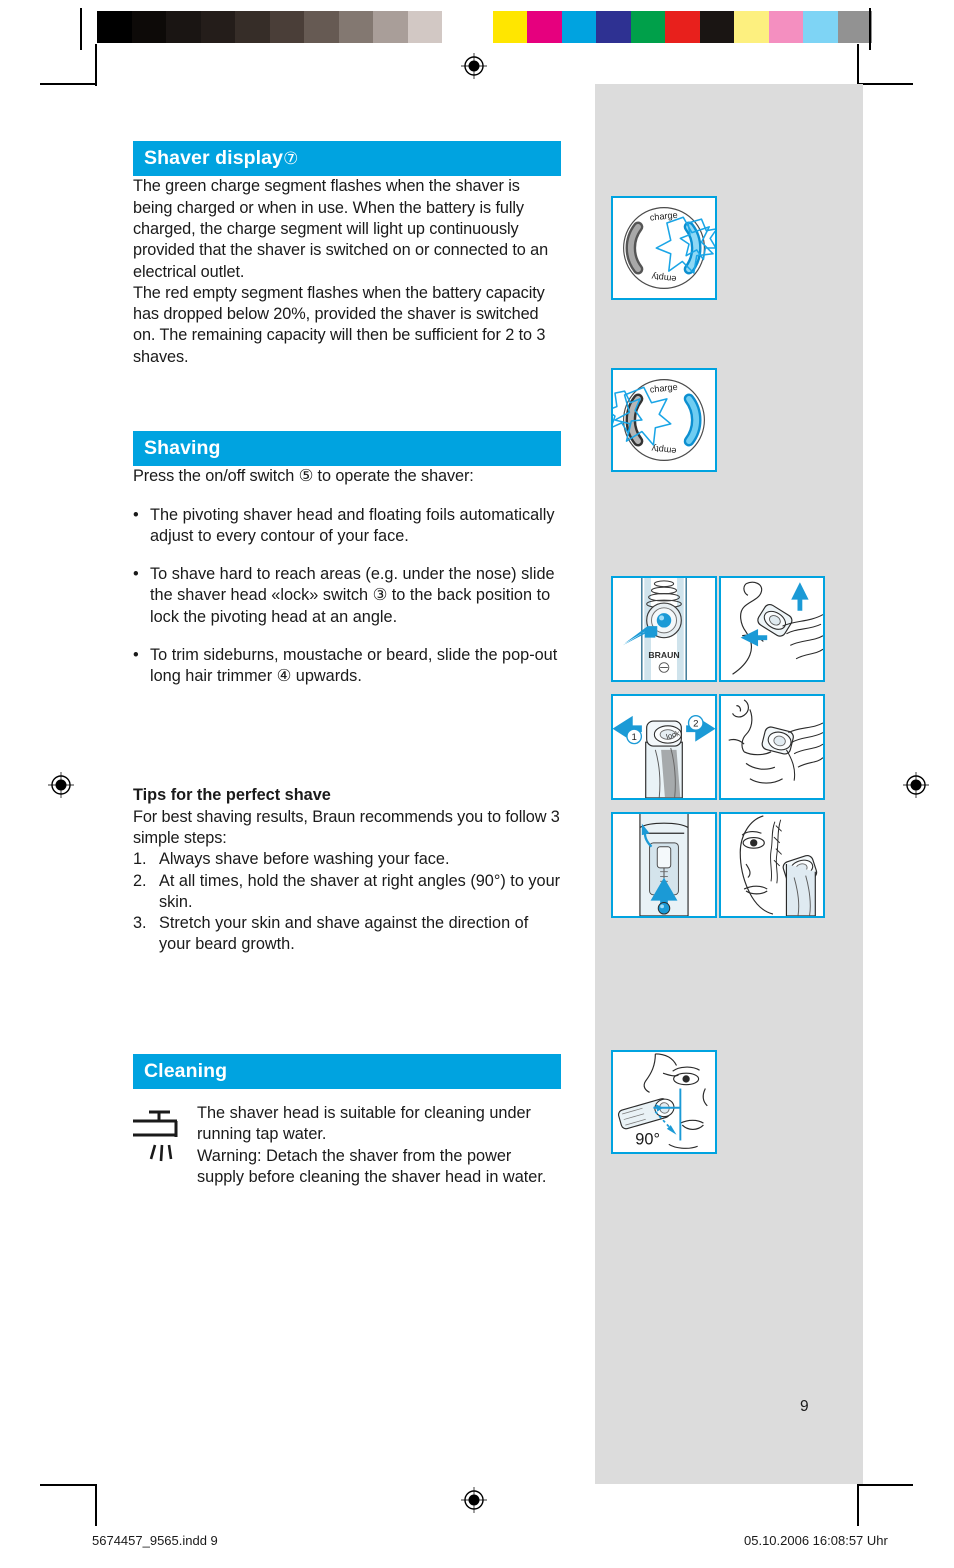  I want to click on pivoting-head-contour-illustration, so click(772, 629).